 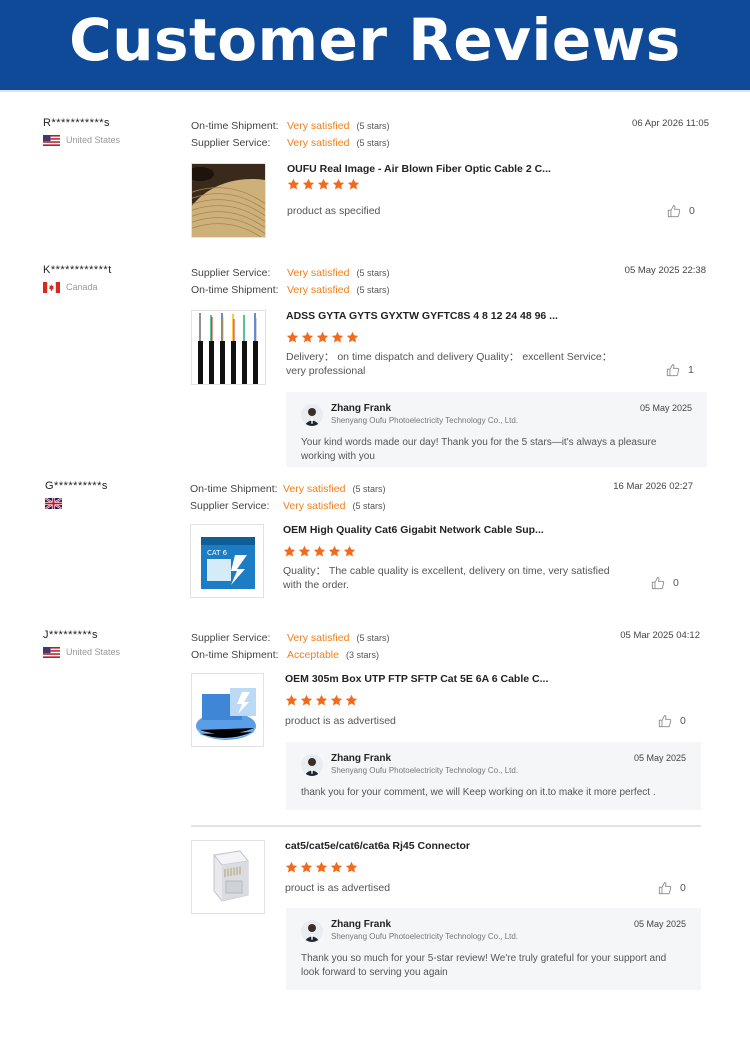 I want to click on review-text: product as specified, so click(x=334, y=211).